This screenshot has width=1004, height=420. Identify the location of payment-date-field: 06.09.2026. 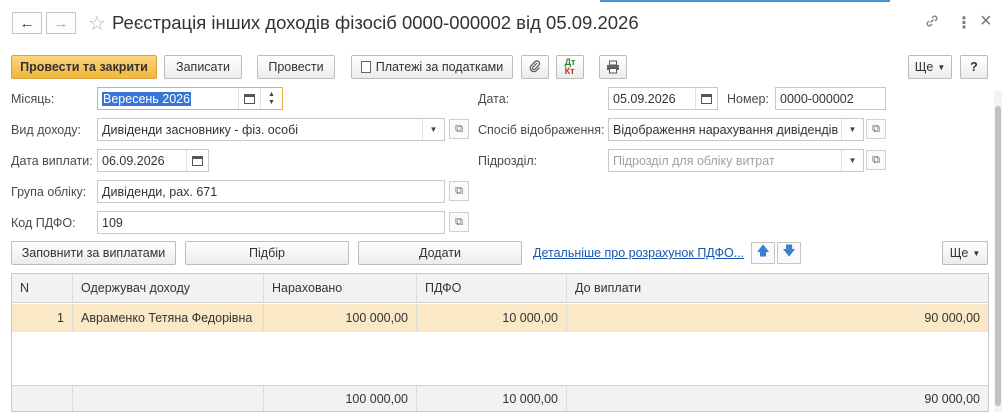
(153, 160).